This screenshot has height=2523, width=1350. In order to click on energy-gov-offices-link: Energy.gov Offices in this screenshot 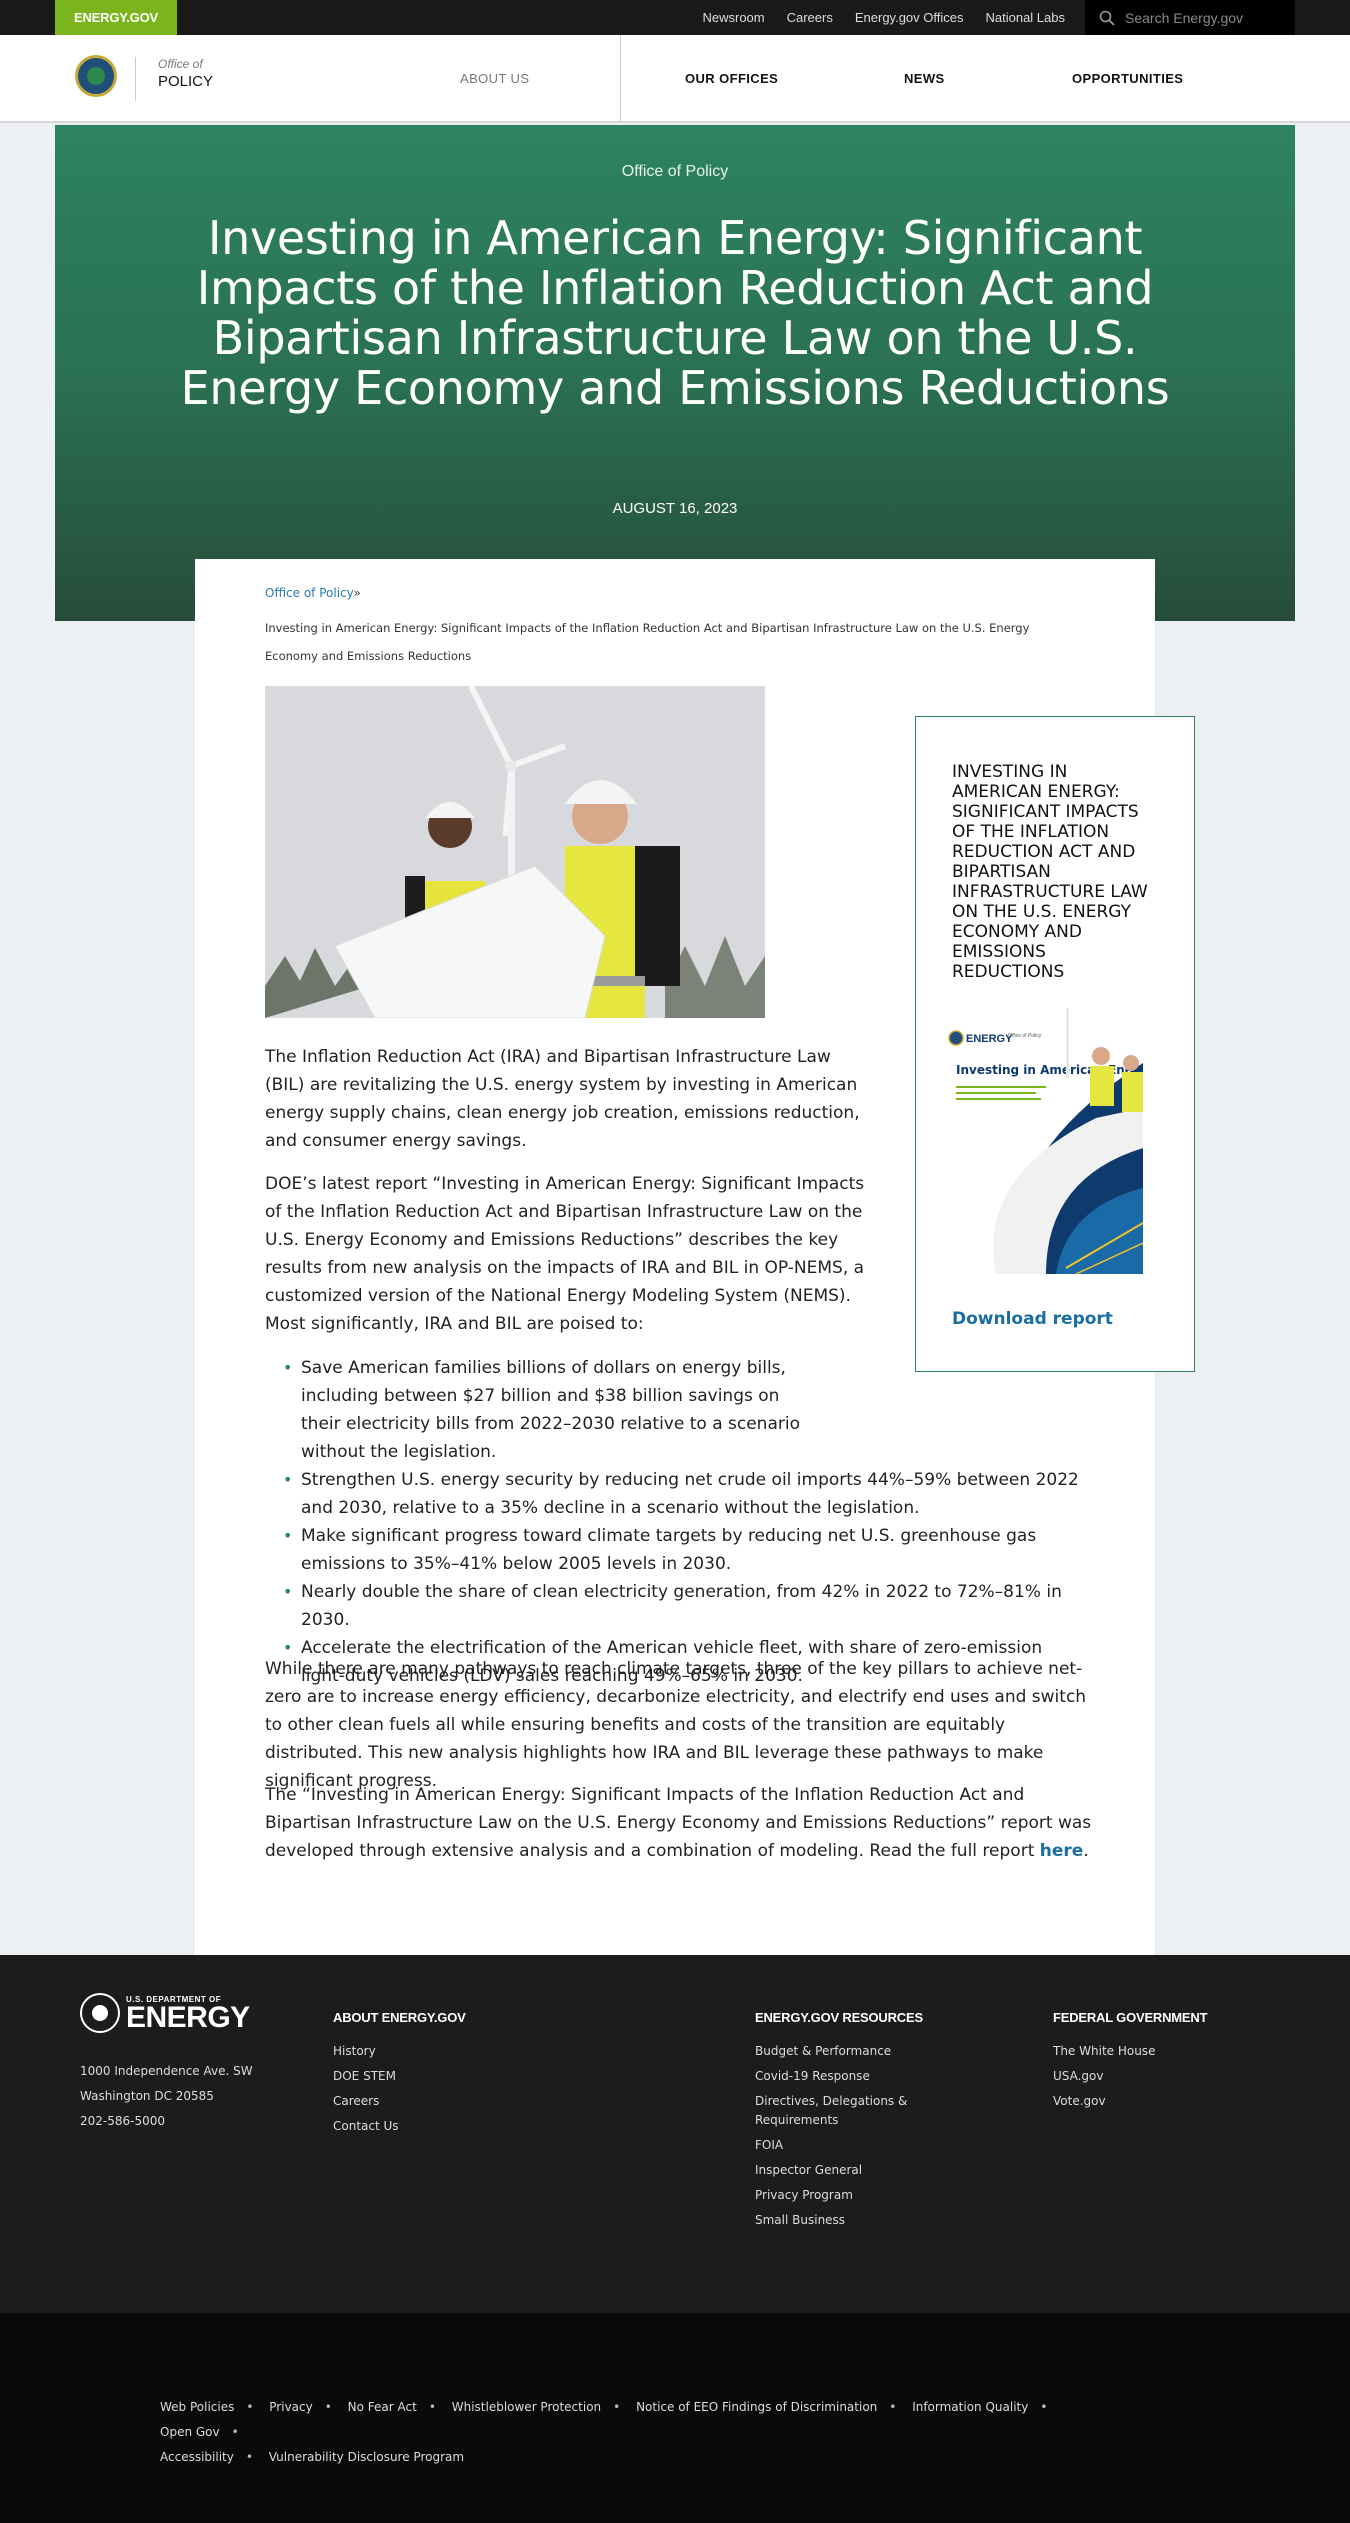, I will do `click(909, 17)`.